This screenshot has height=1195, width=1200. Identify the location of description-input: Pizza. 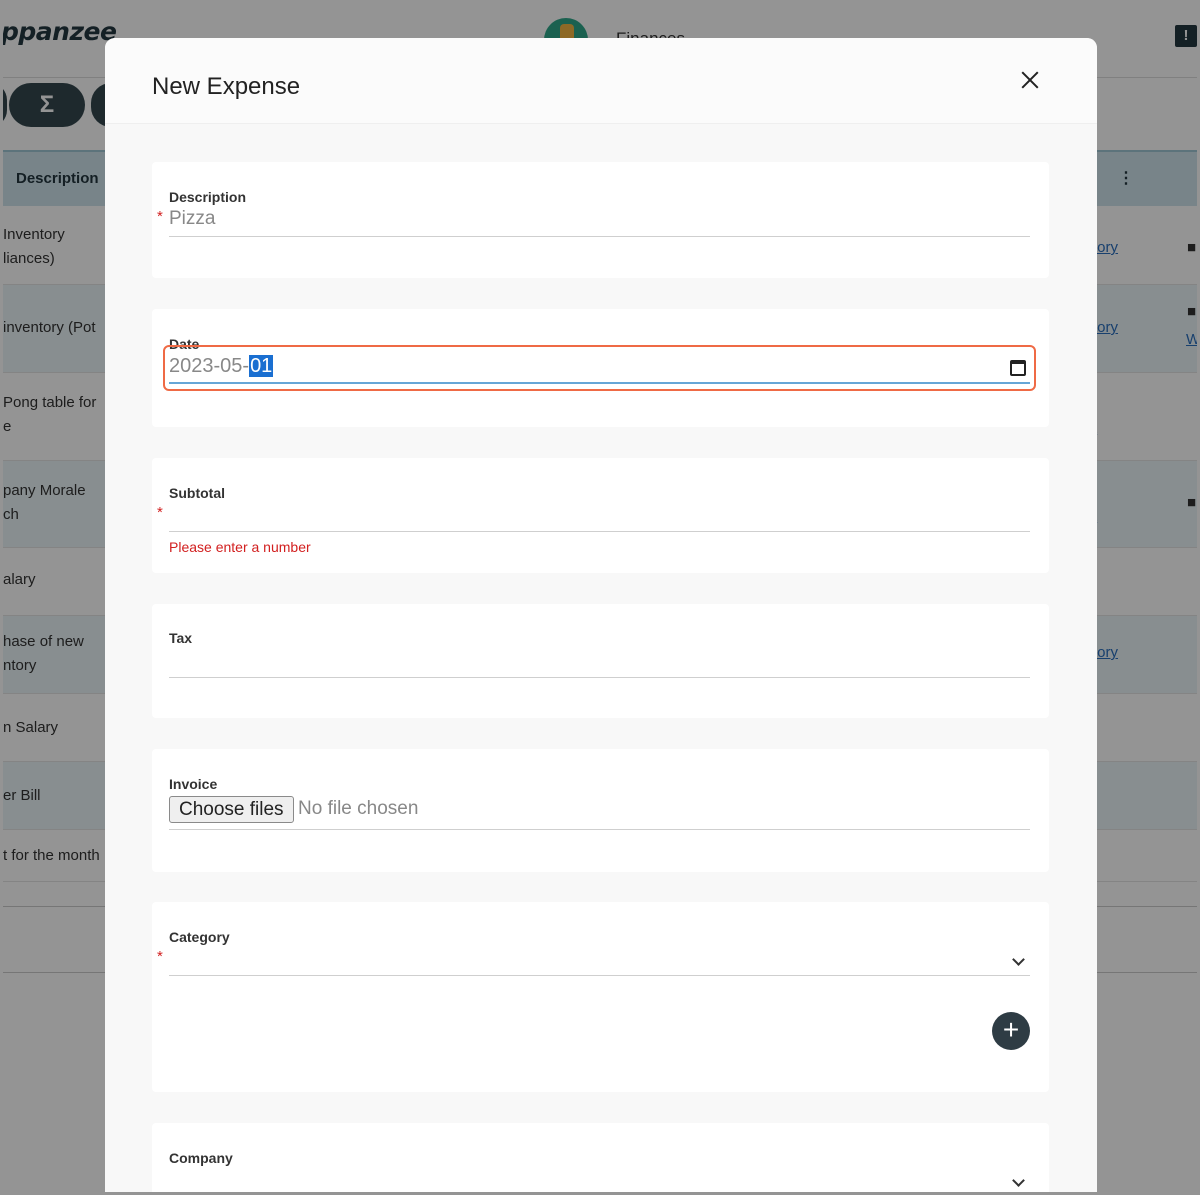
(192, 219).